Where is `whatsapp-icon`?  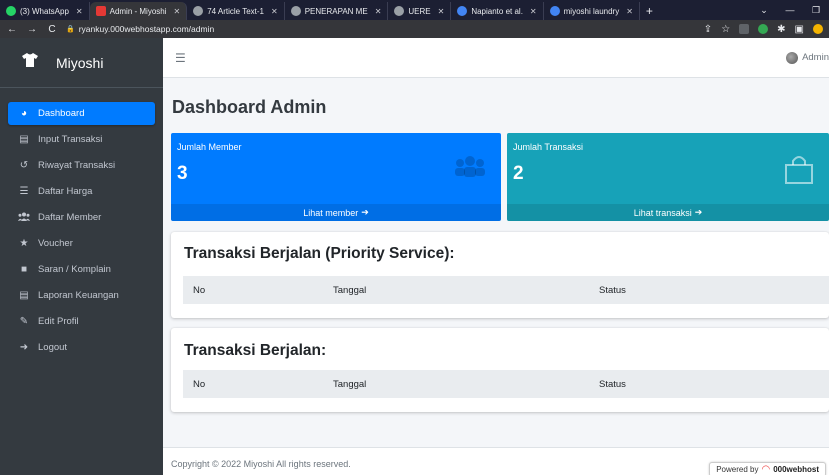 whatsapp-icon is located at coordinates (11, 11).